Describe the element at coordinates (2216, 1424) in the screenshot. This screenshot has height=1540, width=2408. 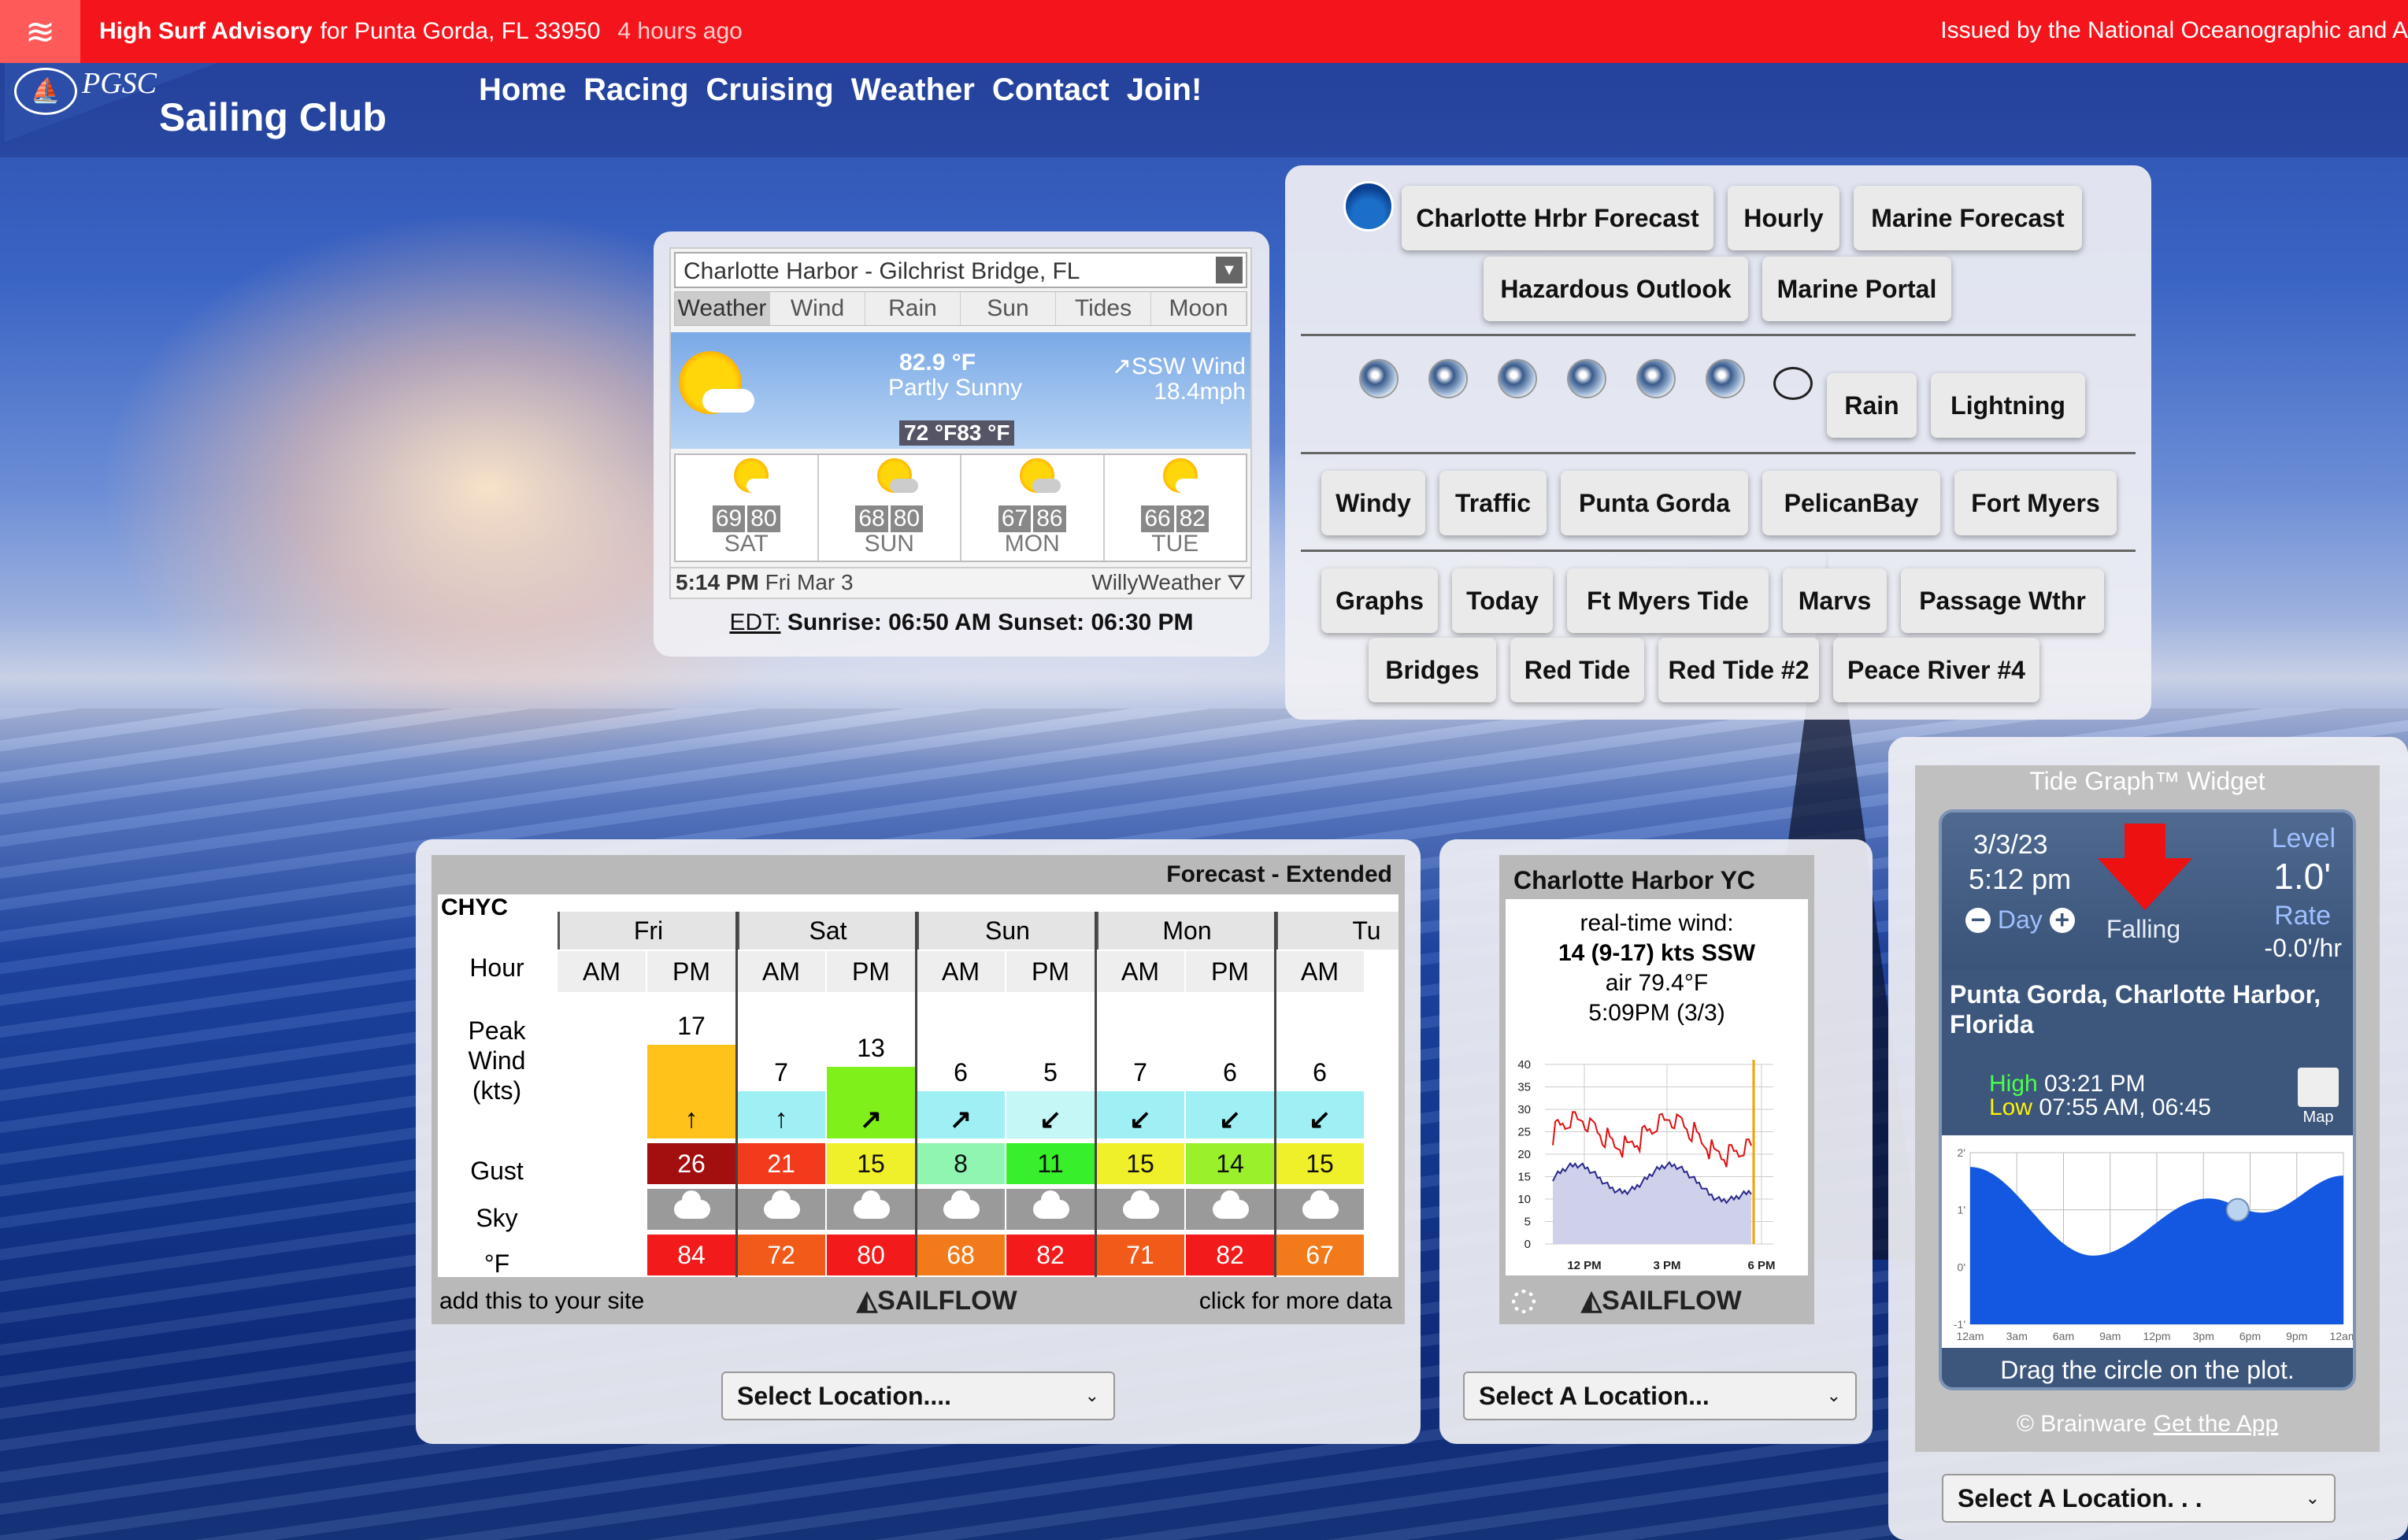
I see `get-app-link: Get the App` at that location.